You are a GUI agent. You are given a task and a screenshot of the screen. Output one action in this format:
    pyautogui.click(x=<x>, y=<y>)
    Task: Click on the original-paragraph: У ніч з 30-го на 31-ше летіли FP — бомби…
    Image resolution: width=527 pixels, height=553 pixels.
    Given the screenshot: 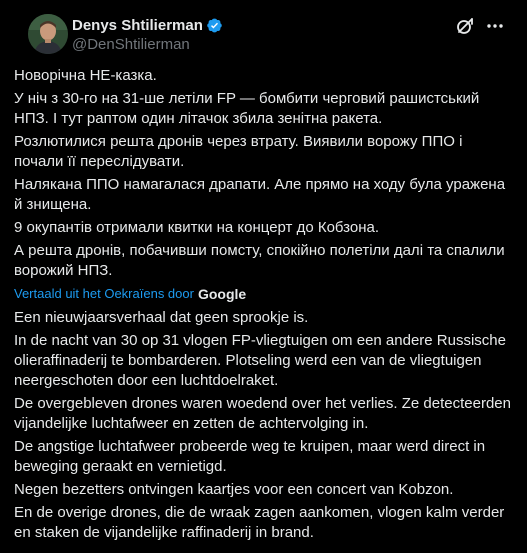 What is the action you would take?
    pyautogui.click(x=247, y=108)
    